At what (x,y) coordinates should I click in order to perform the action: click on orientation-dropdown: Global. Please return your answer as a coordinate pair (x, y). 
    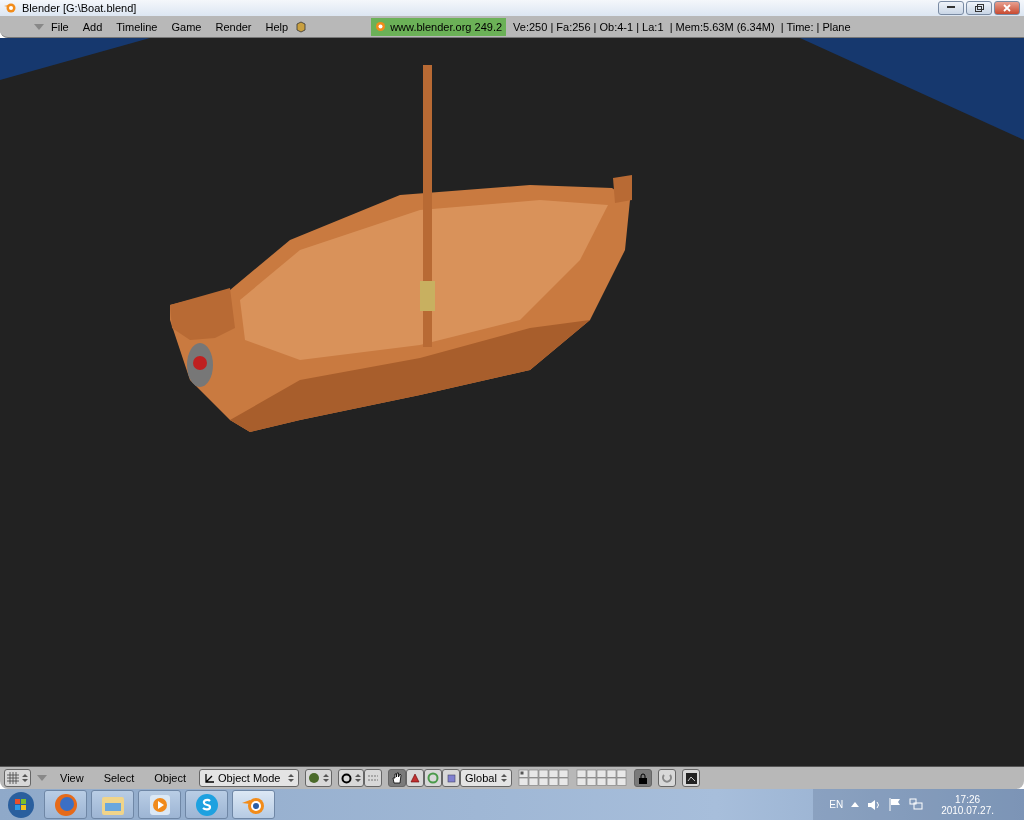
    Looking at the image, I should click on (486, 778).